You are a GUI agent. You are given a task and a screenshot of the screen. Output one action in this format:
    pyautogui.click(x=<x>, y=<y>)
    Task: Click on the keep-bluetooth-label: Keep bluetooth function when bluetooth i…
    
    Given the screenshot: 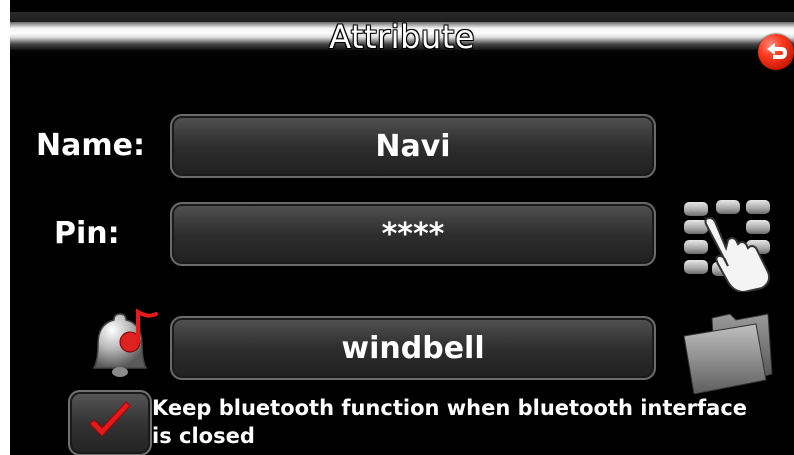 What is the action you would take?
    pyautogui.click(x=450, y=422)
    